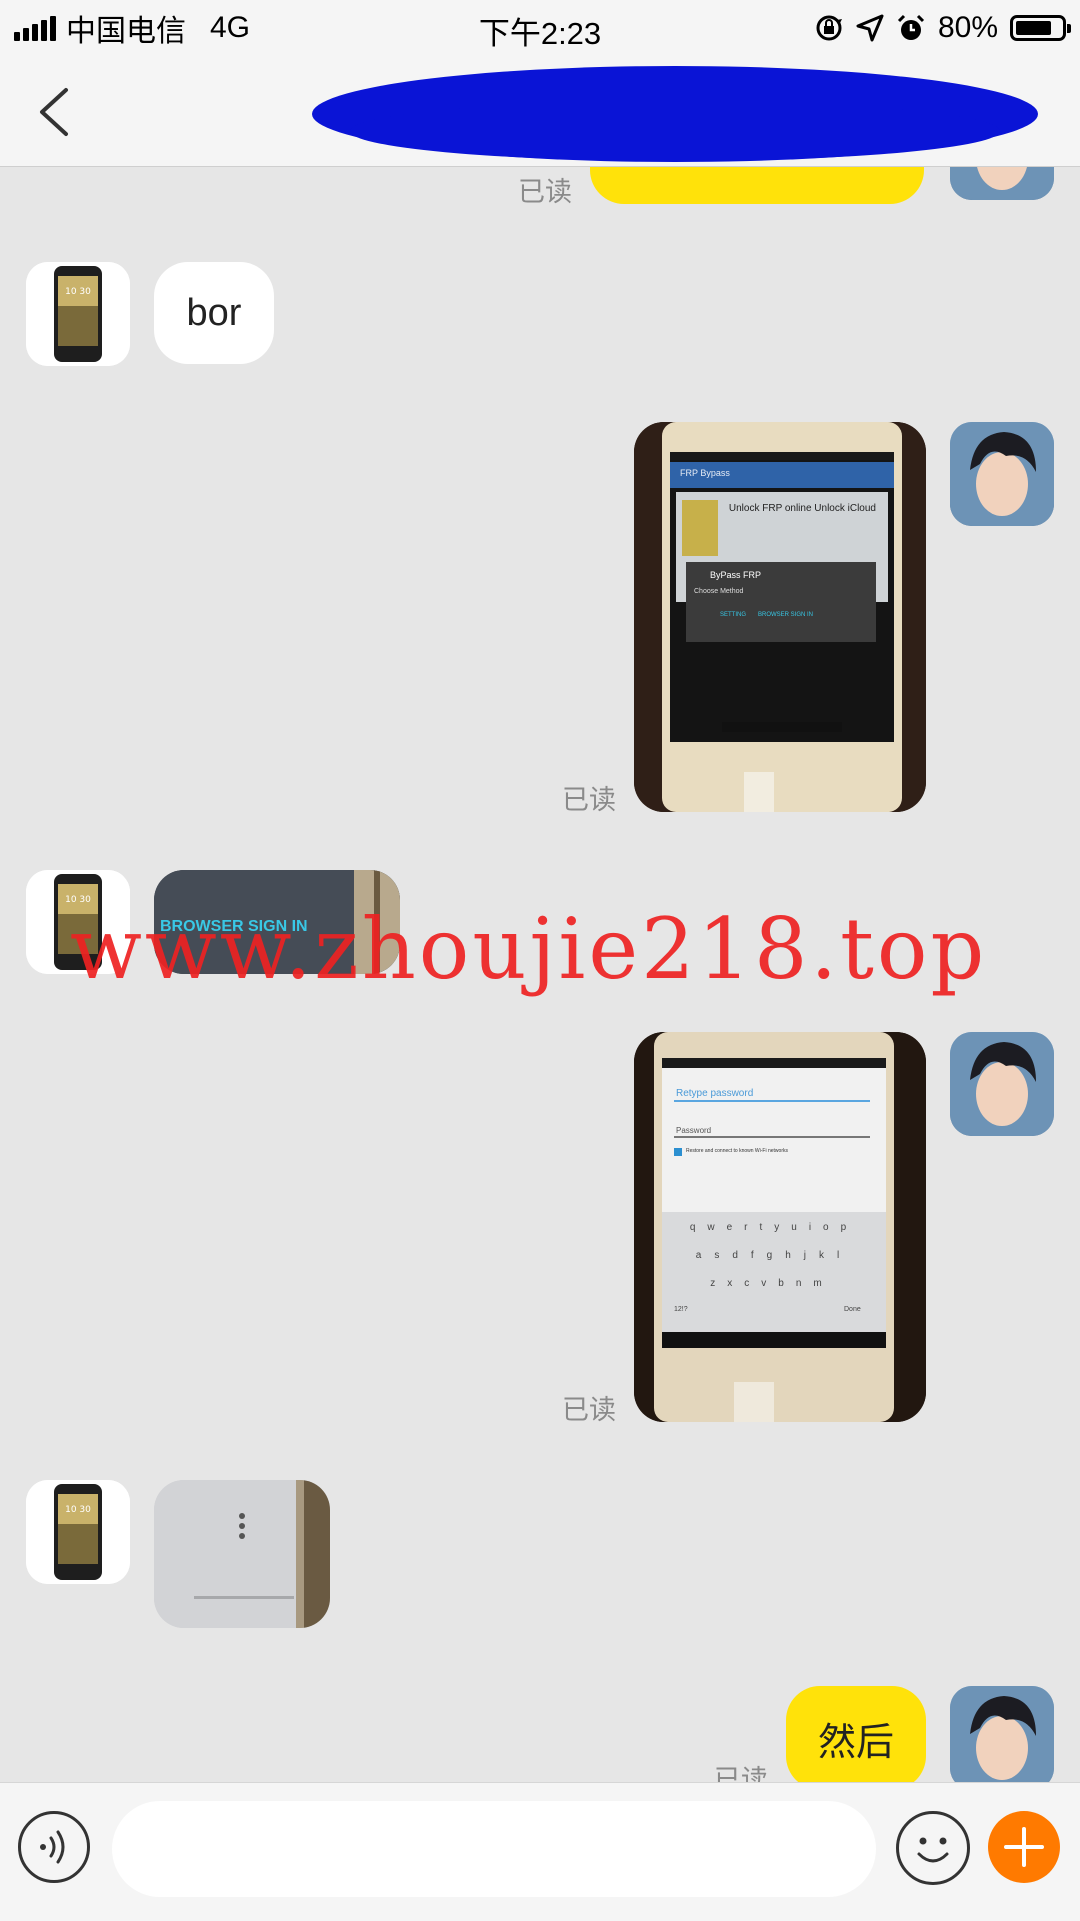 Image resolution: width=1080 pixels, height=1921 pixels. Describe the element at coordinates (967, 27) in the screenshot. I see `battery-percent: 80%` at that location.